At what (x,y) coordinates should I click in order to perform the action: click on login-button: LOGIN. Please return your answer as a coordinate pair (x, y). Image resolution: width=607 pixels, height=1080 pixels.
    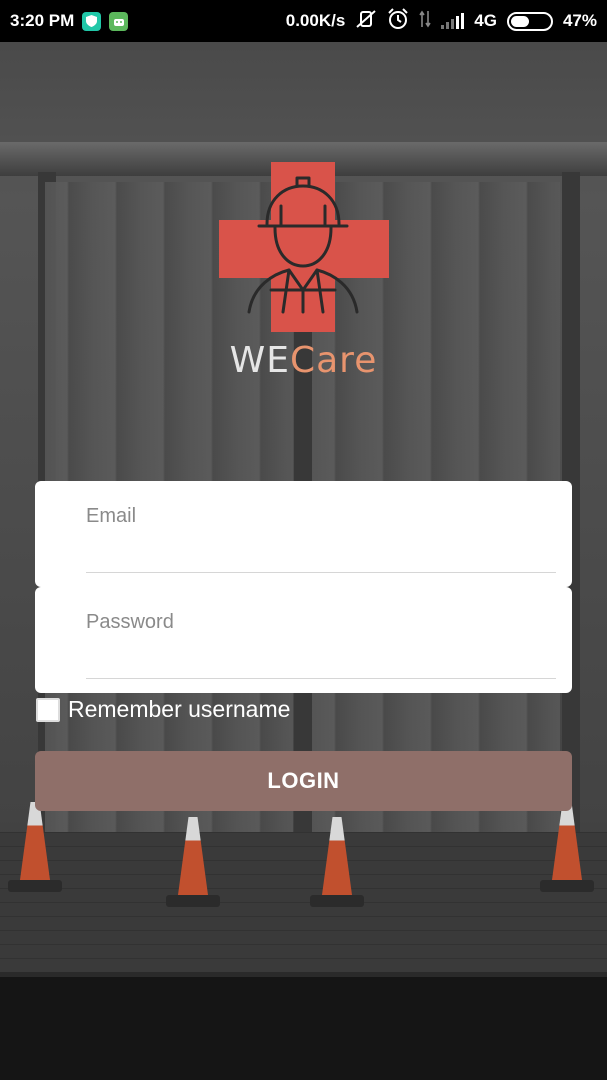
    Looking at the image, I should click on (303, 781).